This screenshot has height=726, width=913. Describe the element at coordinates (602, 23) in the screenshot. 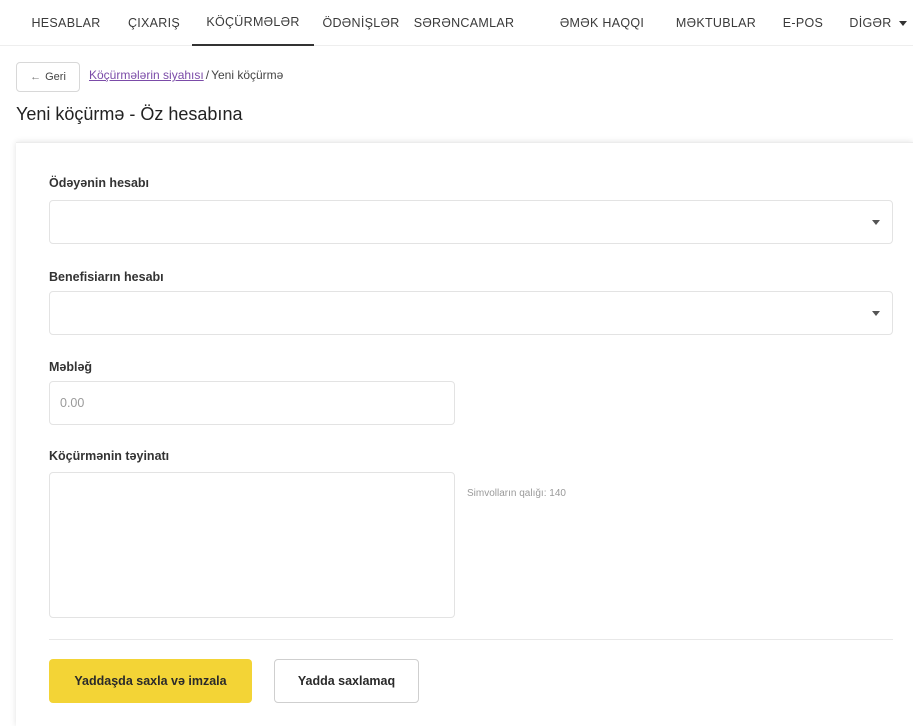

I see `tab-emek-haqqi: ƏMƏK HAQQI` at that location.